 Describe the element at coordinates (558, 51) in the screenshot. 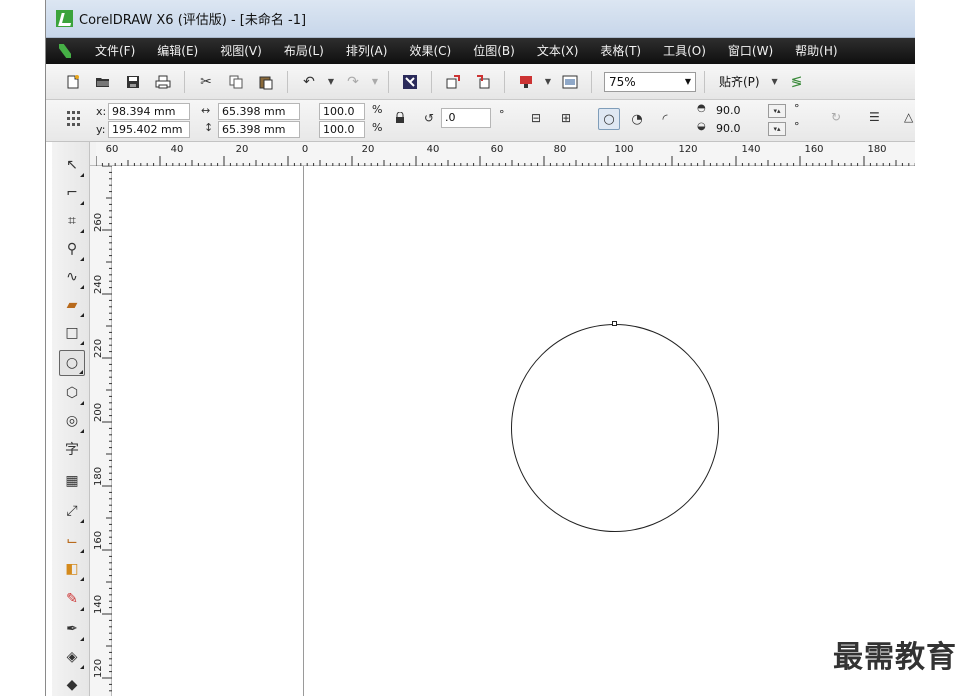

I see `menu-text: 文本(X)` at that location.